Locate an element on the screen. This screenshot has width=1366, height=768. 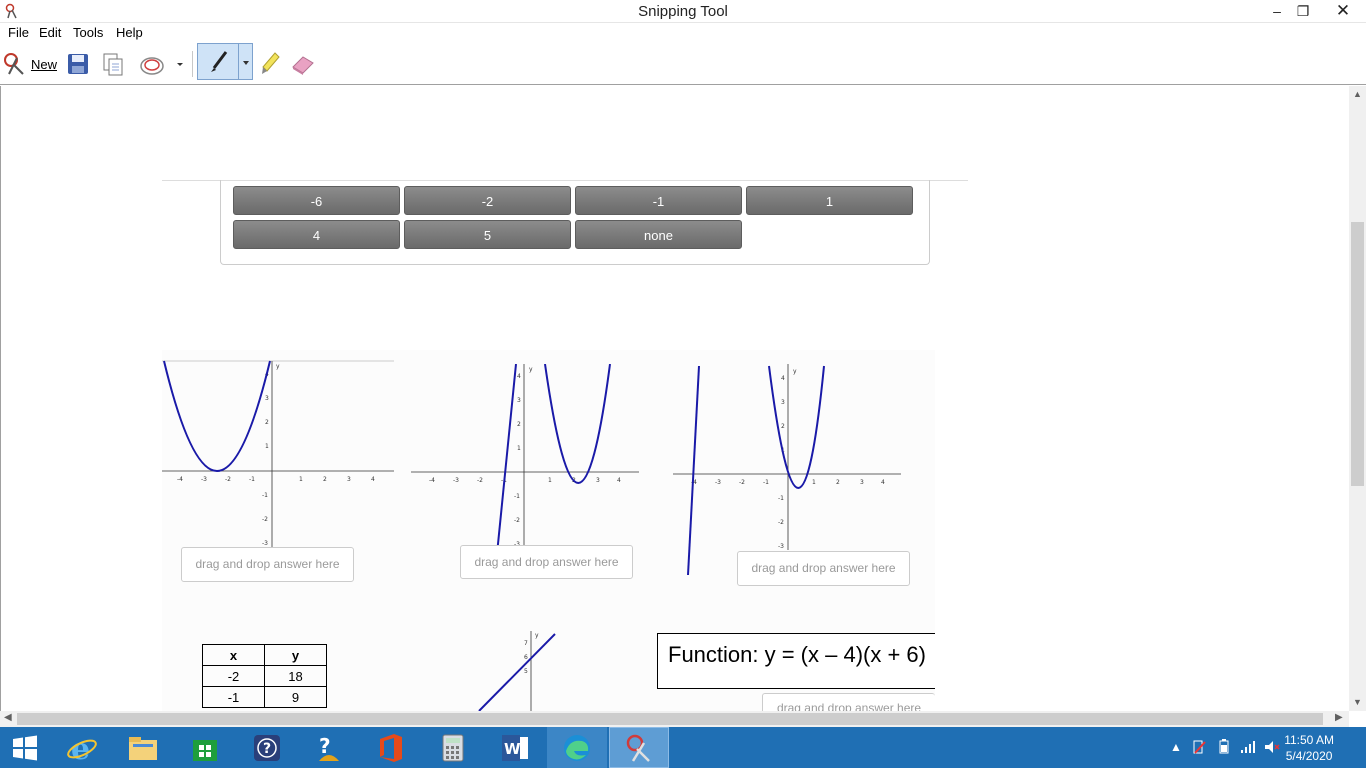
menu-tools: Tools is located at coordinates (88, 32).